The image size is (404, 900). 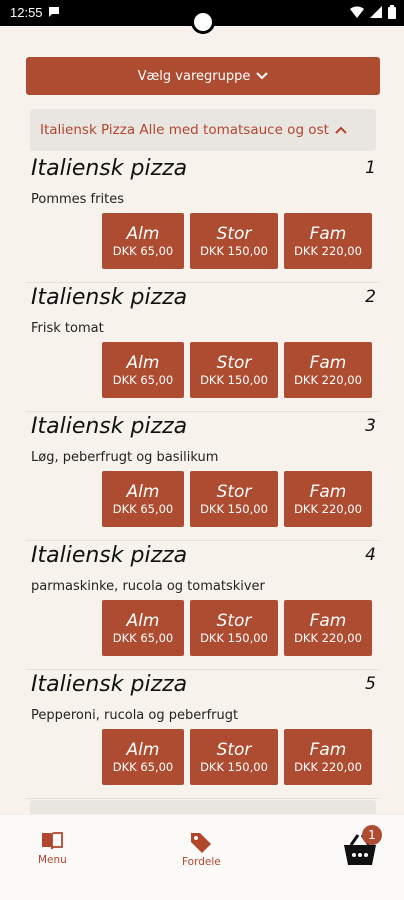 I want to click on wifi-icon, so click(x=357, y=12).